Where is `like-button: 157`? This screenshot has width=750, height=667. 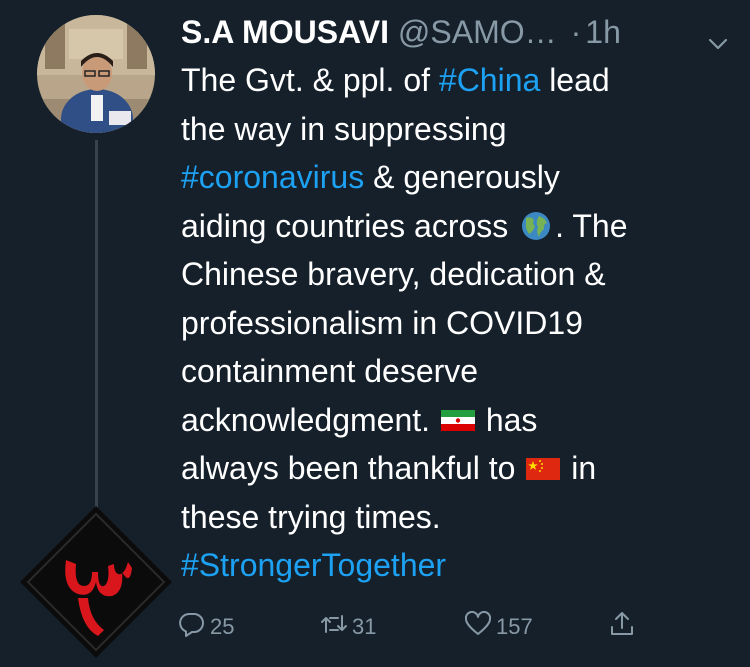 like-button: 157 is located at coordinates (498, 627).